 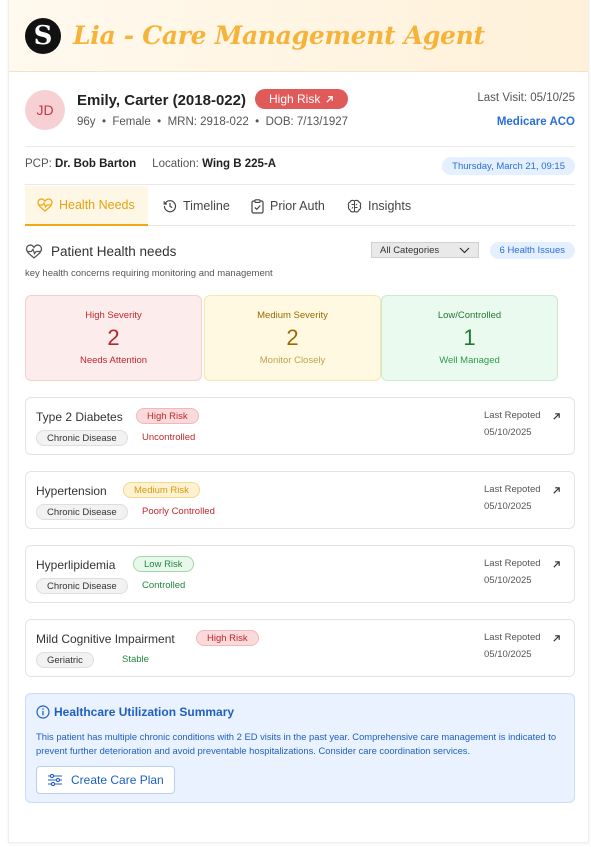 I want to click on patient-name: Emily, Carter (2018-022), so click(x=161, y=100).